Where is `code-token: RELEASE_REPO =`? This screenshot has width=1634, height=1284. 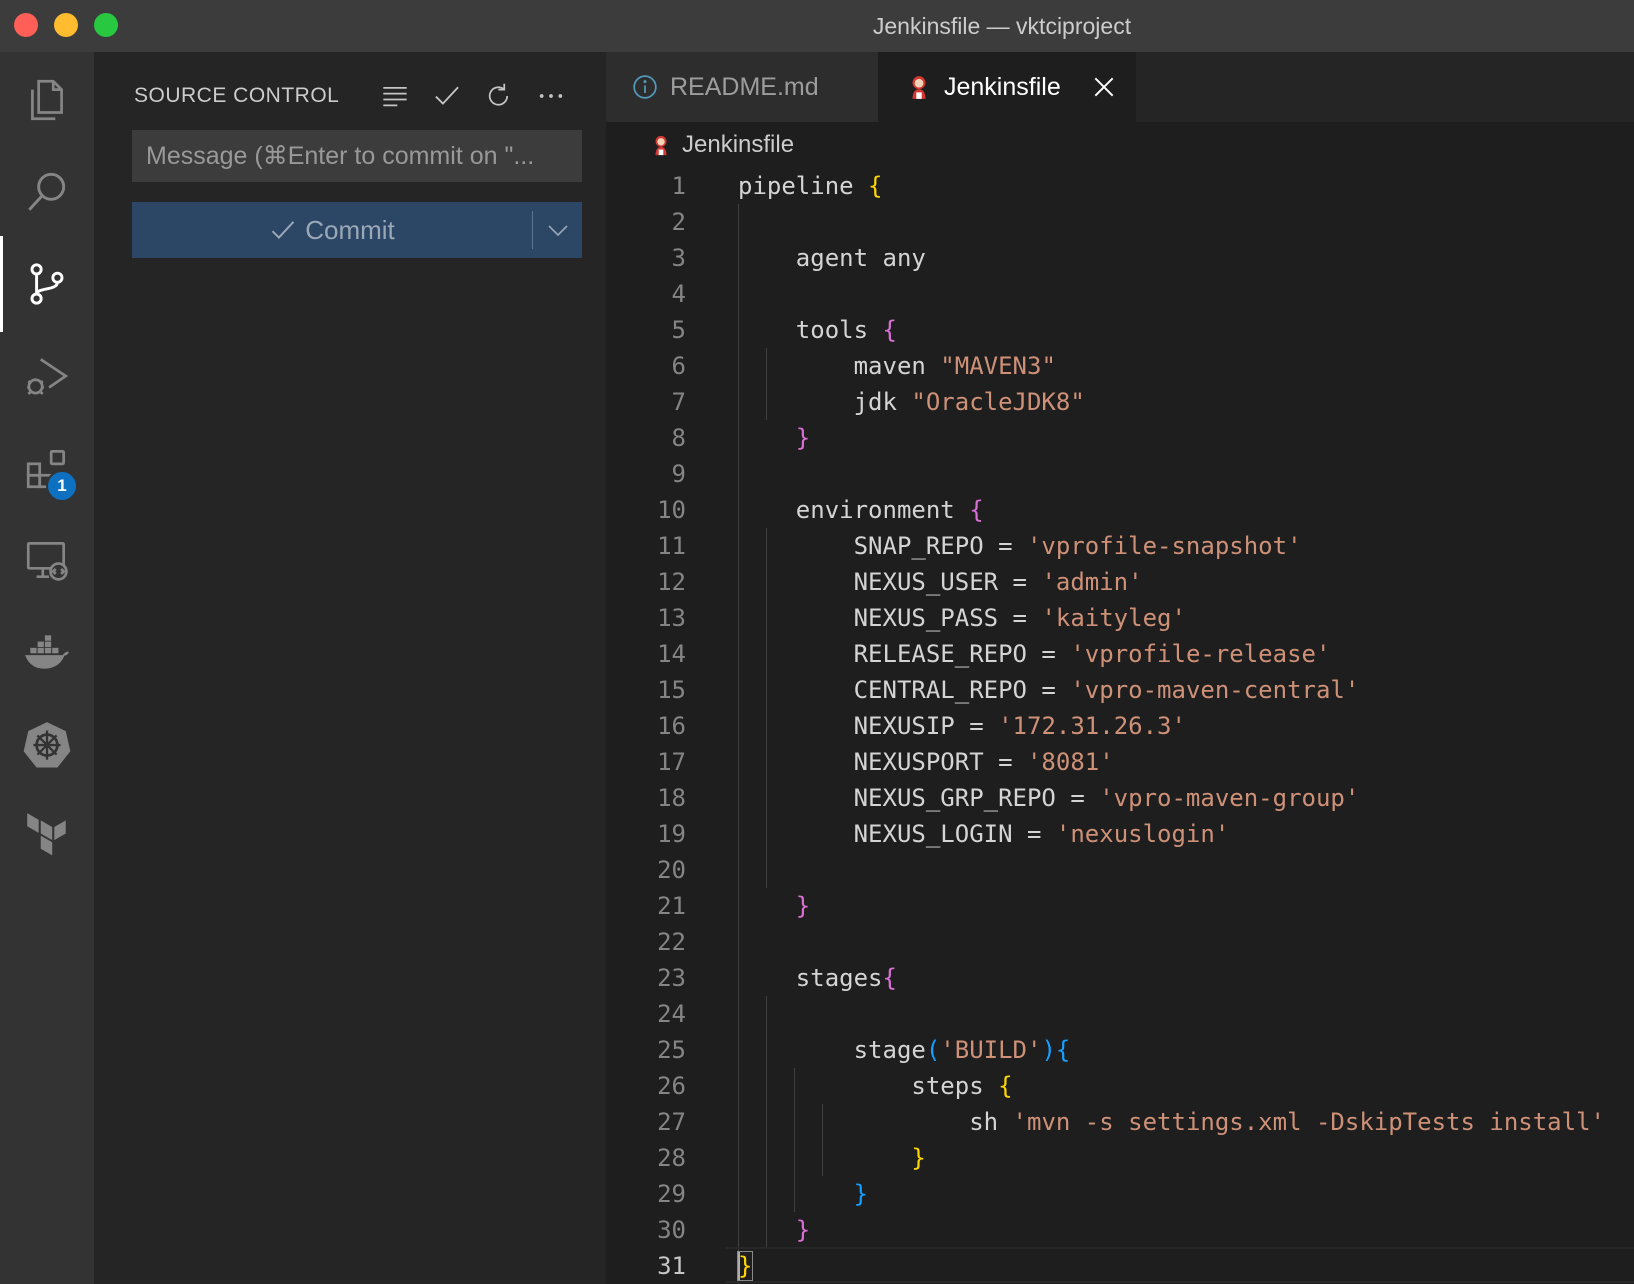
code-token: RELEASE_REPO = is located at coordinates (904, 654).